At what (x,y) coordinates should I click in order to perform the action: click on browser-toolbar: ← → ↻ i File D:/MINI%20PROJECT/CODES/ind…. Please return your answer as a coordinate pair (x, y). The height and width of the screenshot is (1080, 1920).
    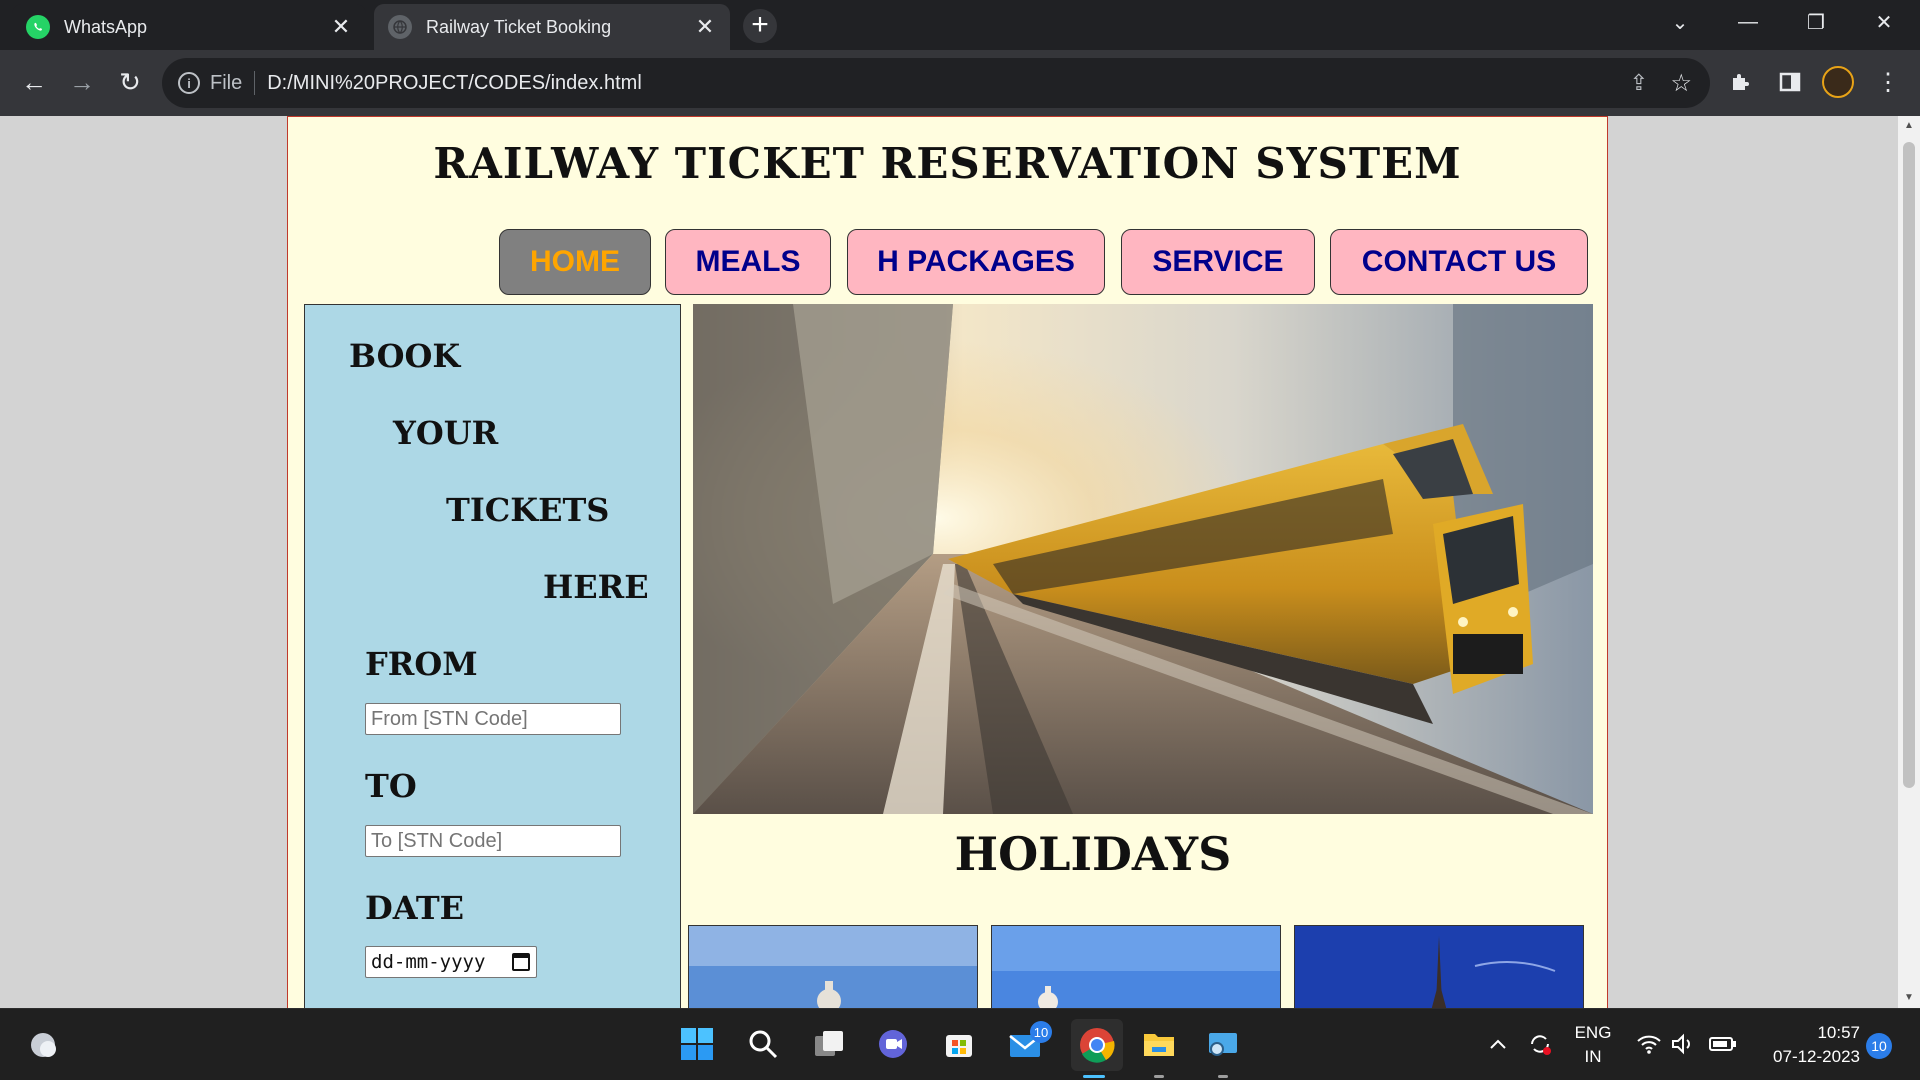
    Looking at the image, I should click on (960, 83).